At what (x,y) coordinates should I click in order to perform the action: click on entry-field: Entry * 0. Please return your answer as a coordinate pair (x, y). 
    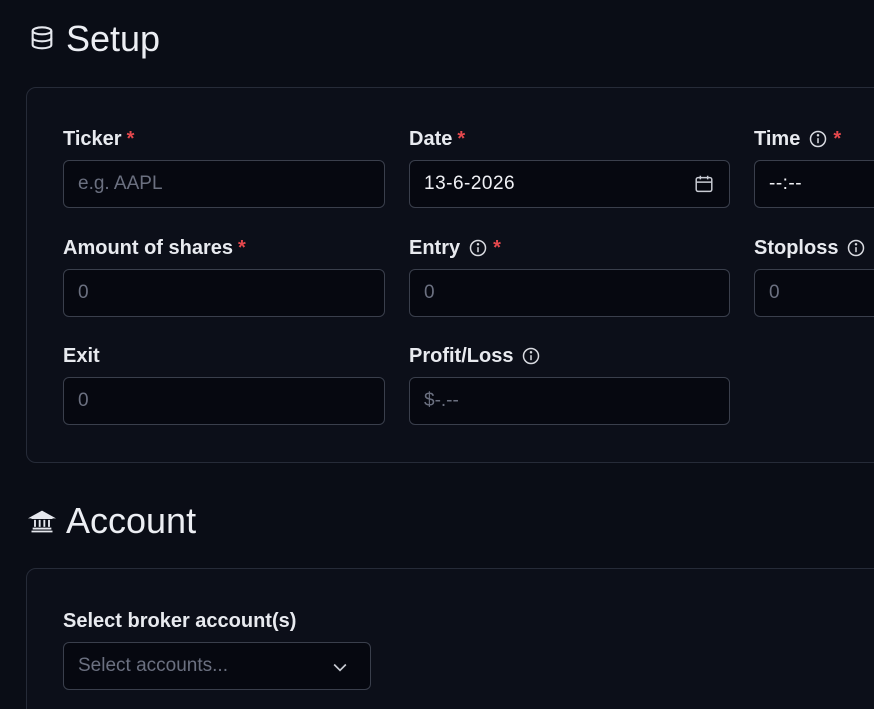
    Looking at the image, I should click on (569, 276).